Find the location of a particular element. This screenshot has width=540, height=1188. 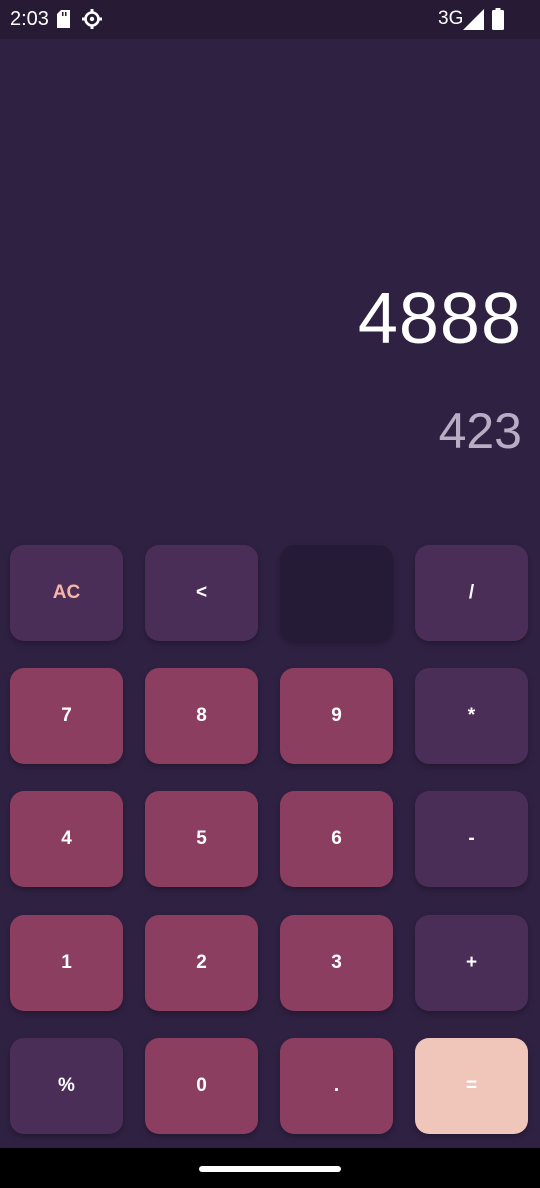

plus-button-label: + is located at coordinates (471, 962).